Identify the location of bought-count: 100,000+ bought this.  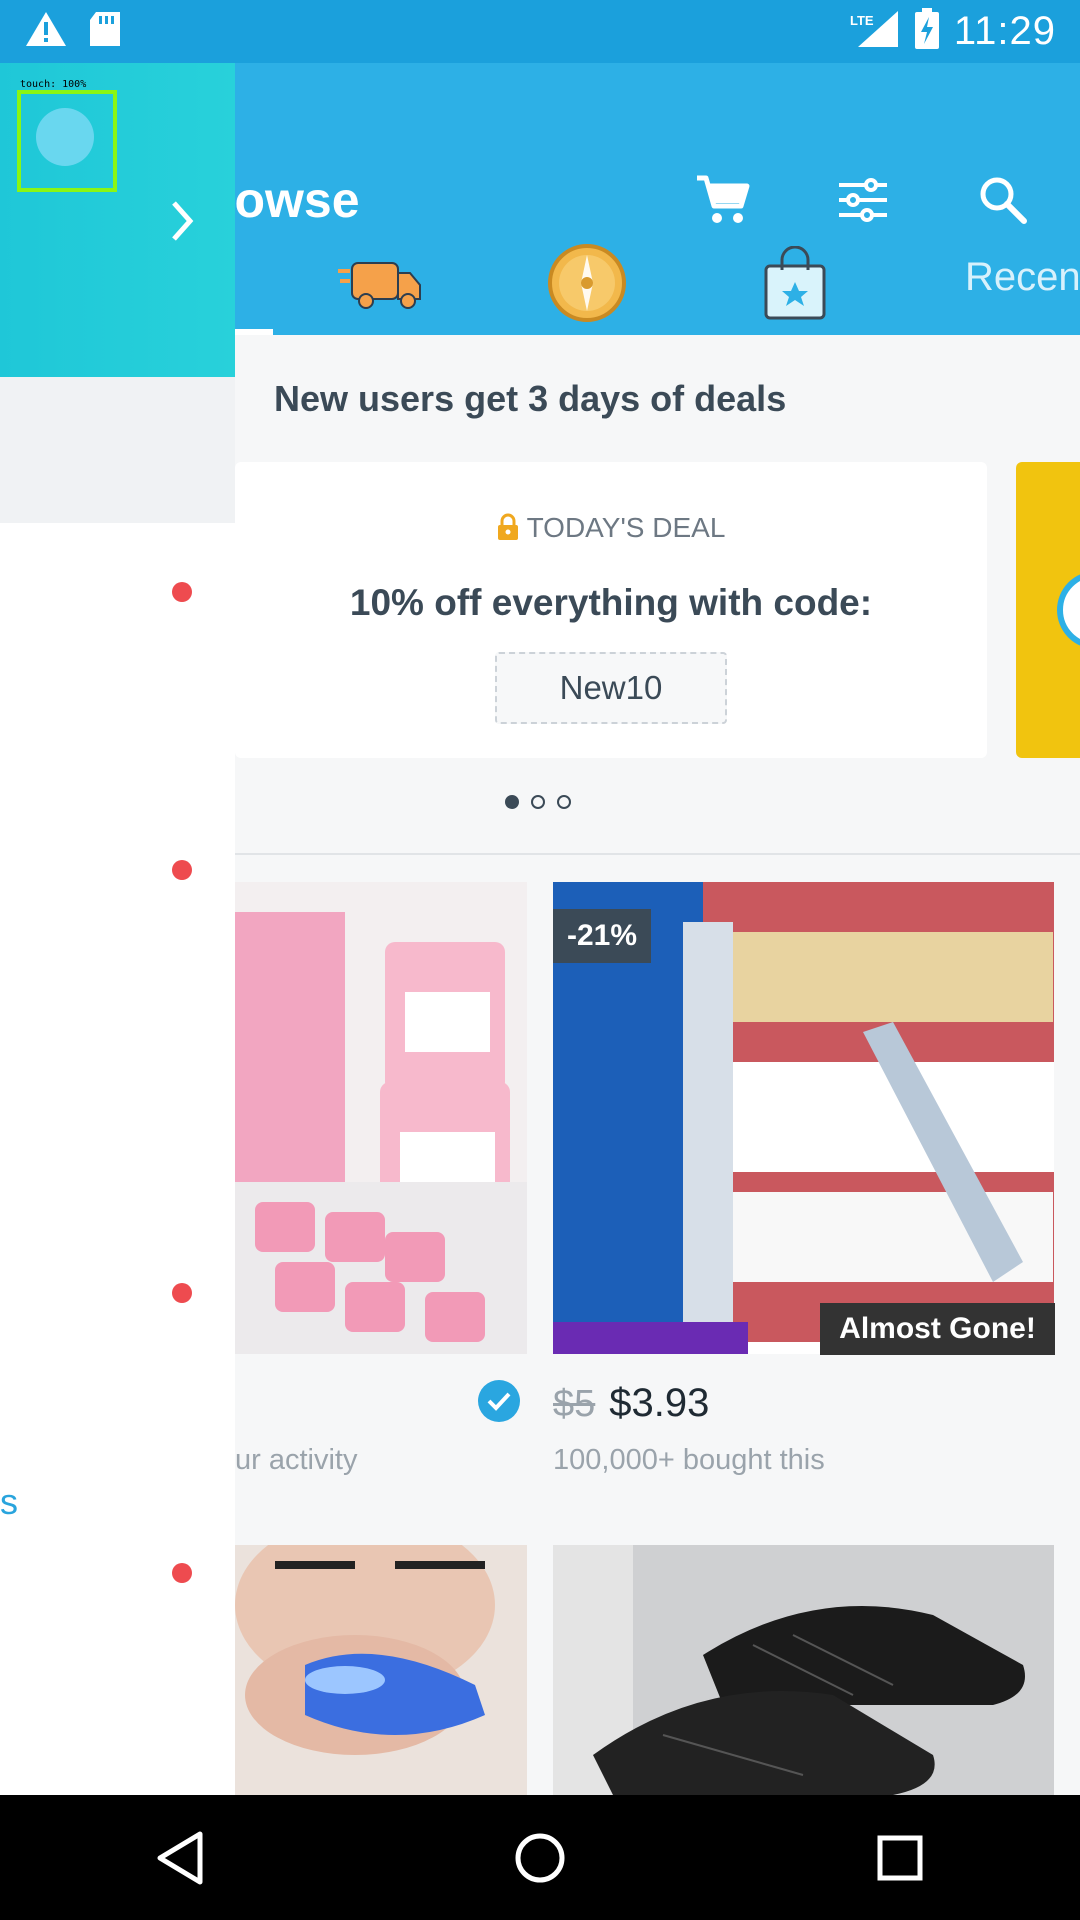
(689, 1460).